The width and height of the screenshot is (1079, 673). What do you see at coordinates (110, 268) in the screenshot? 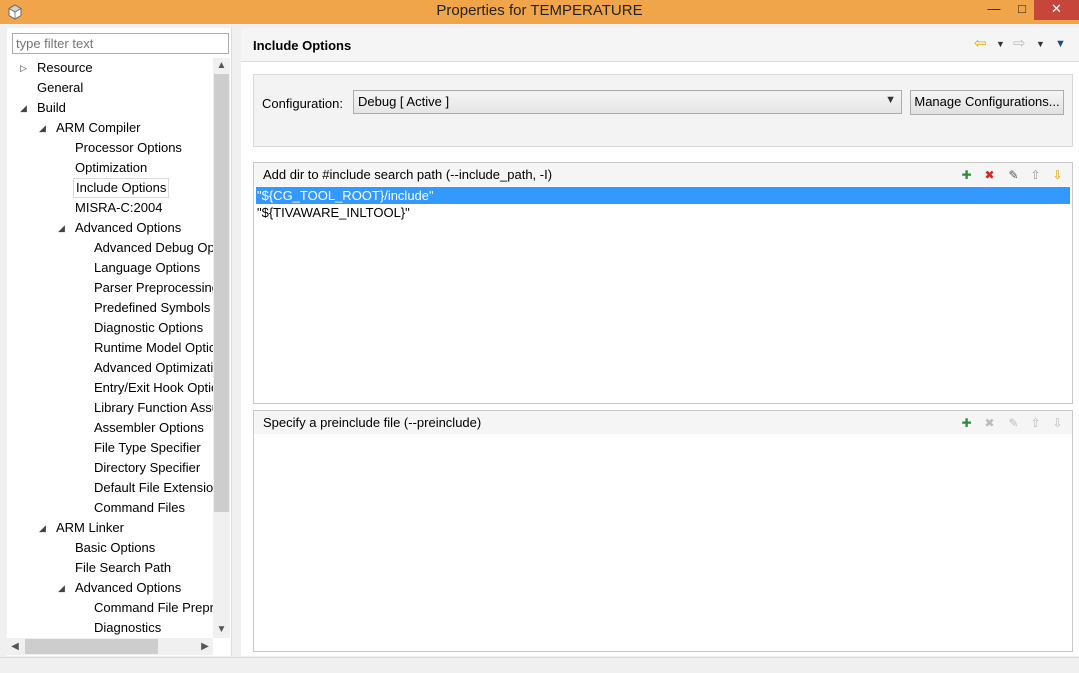
I see `tree-item: Language Options` at bounding box center [110, 268].